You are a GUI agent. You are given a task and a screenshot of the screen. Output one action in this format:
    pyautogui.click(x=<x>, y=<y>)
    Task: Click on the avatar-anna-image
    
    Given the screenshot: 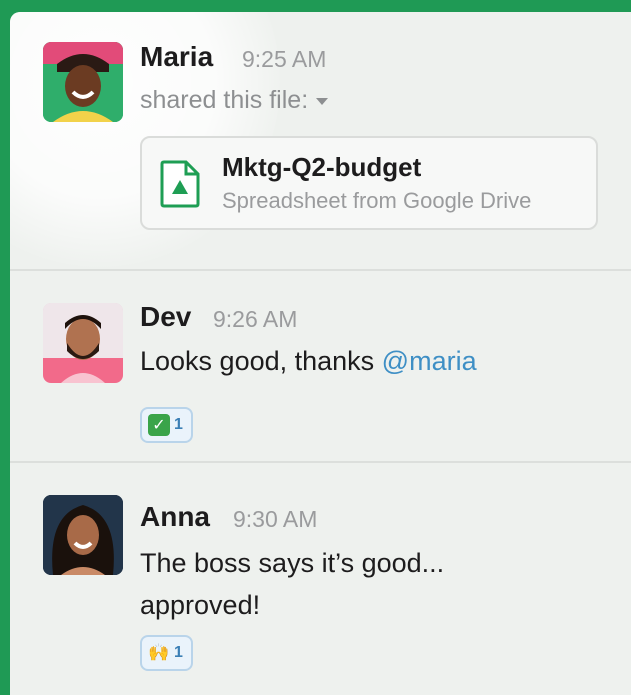 What is the action you would take?
    pyautogui.click(x=83, y=535)
    